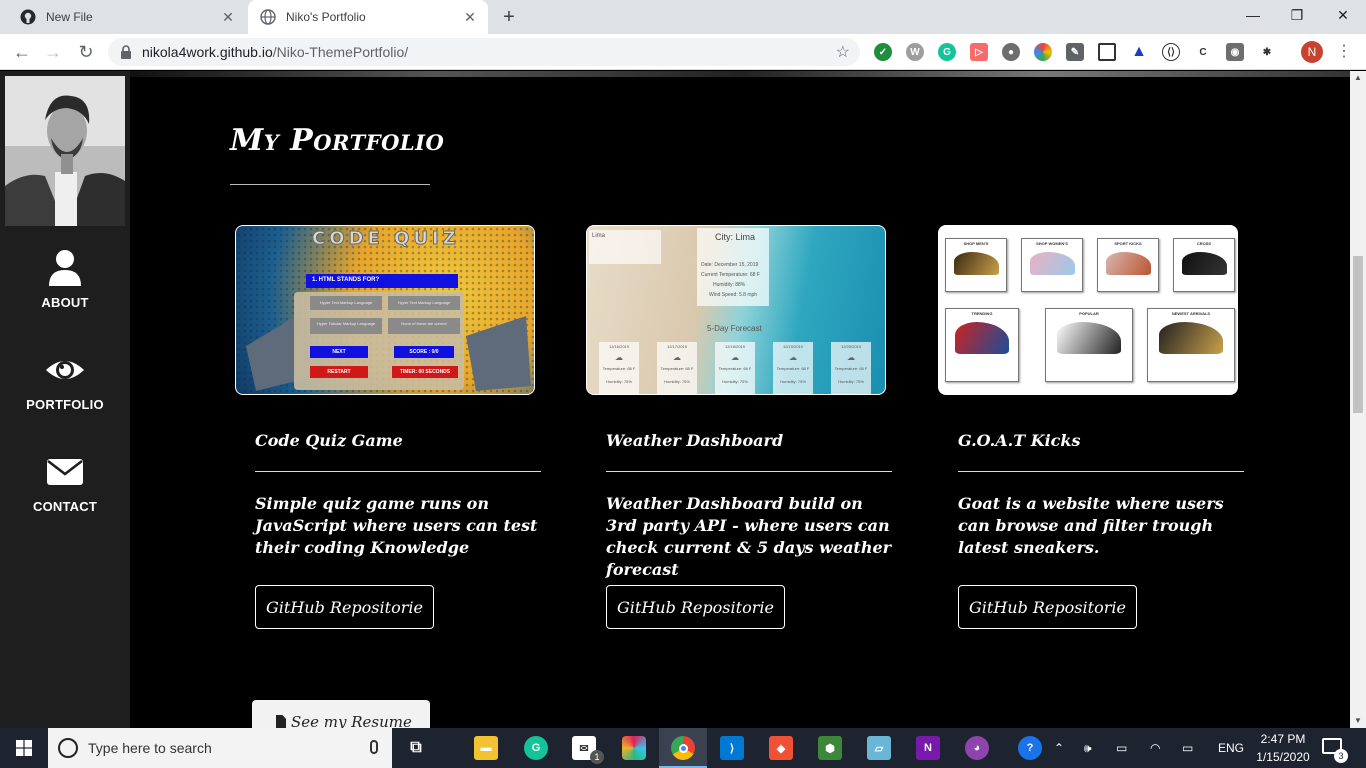 This screenshot has height=768, width=1366. I want to click on sneaker-tile: SHOP MEN'S, so click(976, 265).